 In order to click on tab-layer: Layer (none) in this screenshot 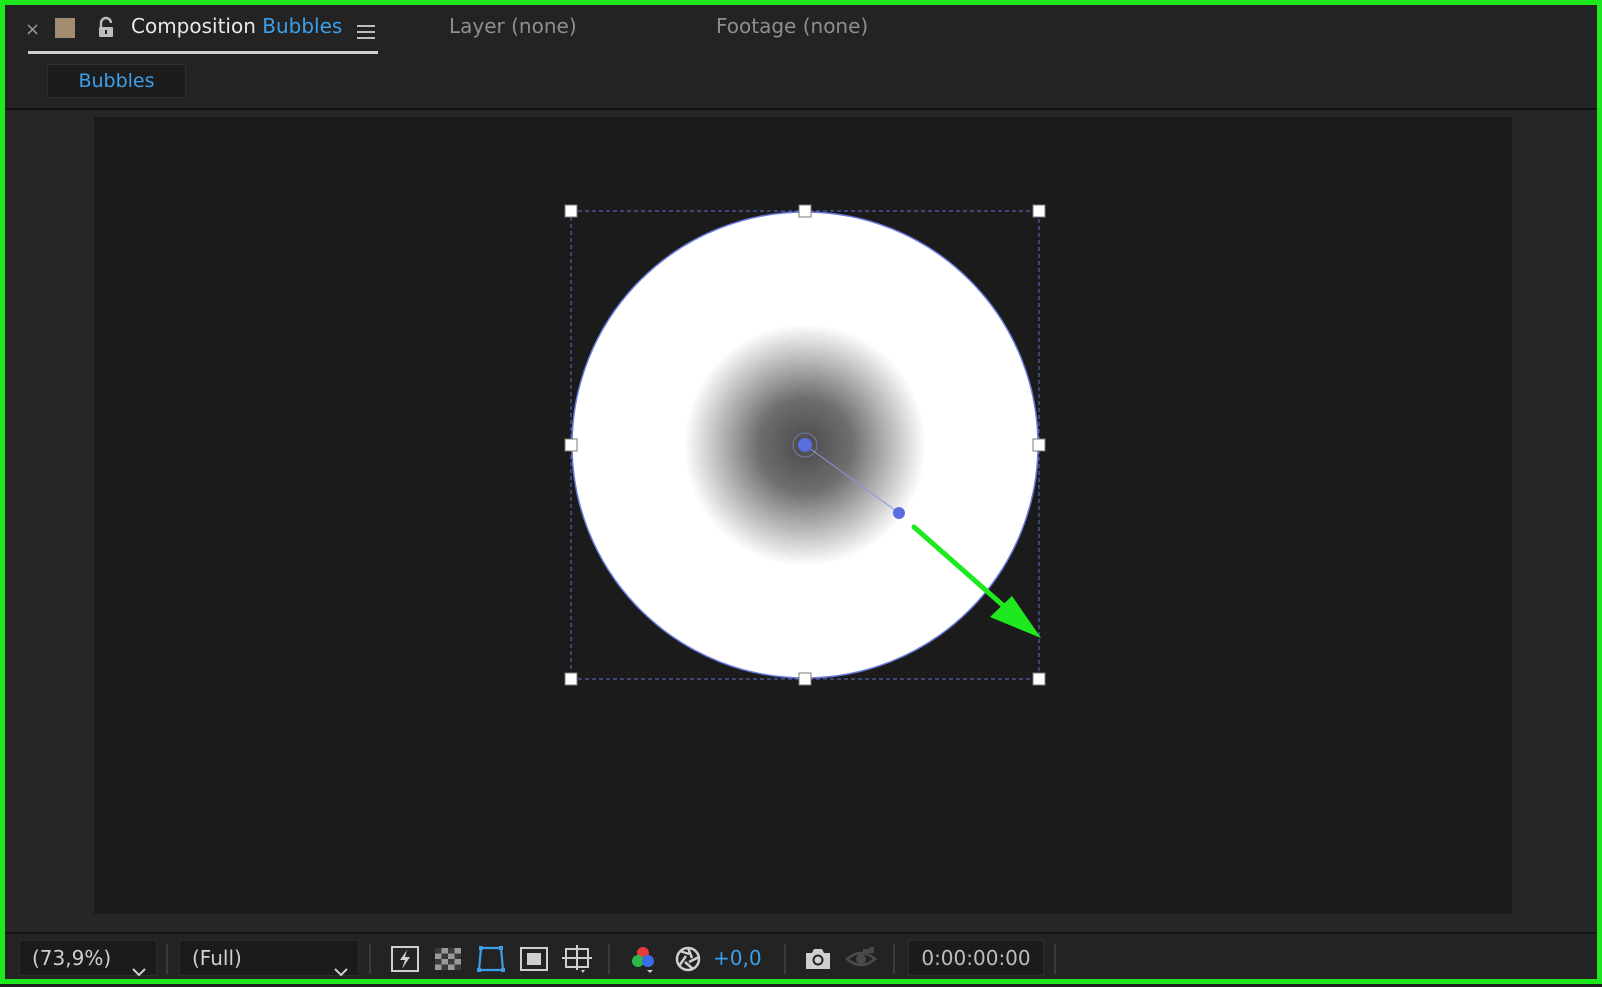, I will do `click(513, 26)`.